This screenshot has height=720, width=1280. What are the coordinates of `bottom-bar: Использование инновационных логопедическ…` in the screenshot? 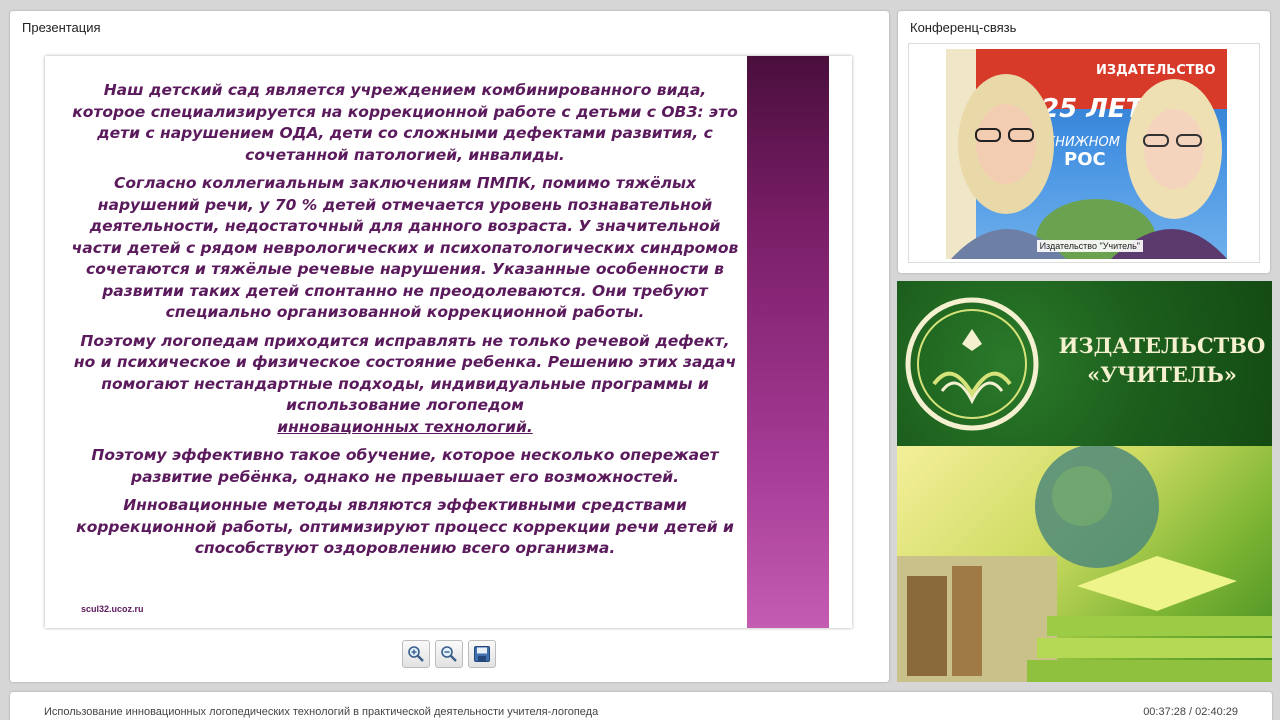 It's located at (641, 706).